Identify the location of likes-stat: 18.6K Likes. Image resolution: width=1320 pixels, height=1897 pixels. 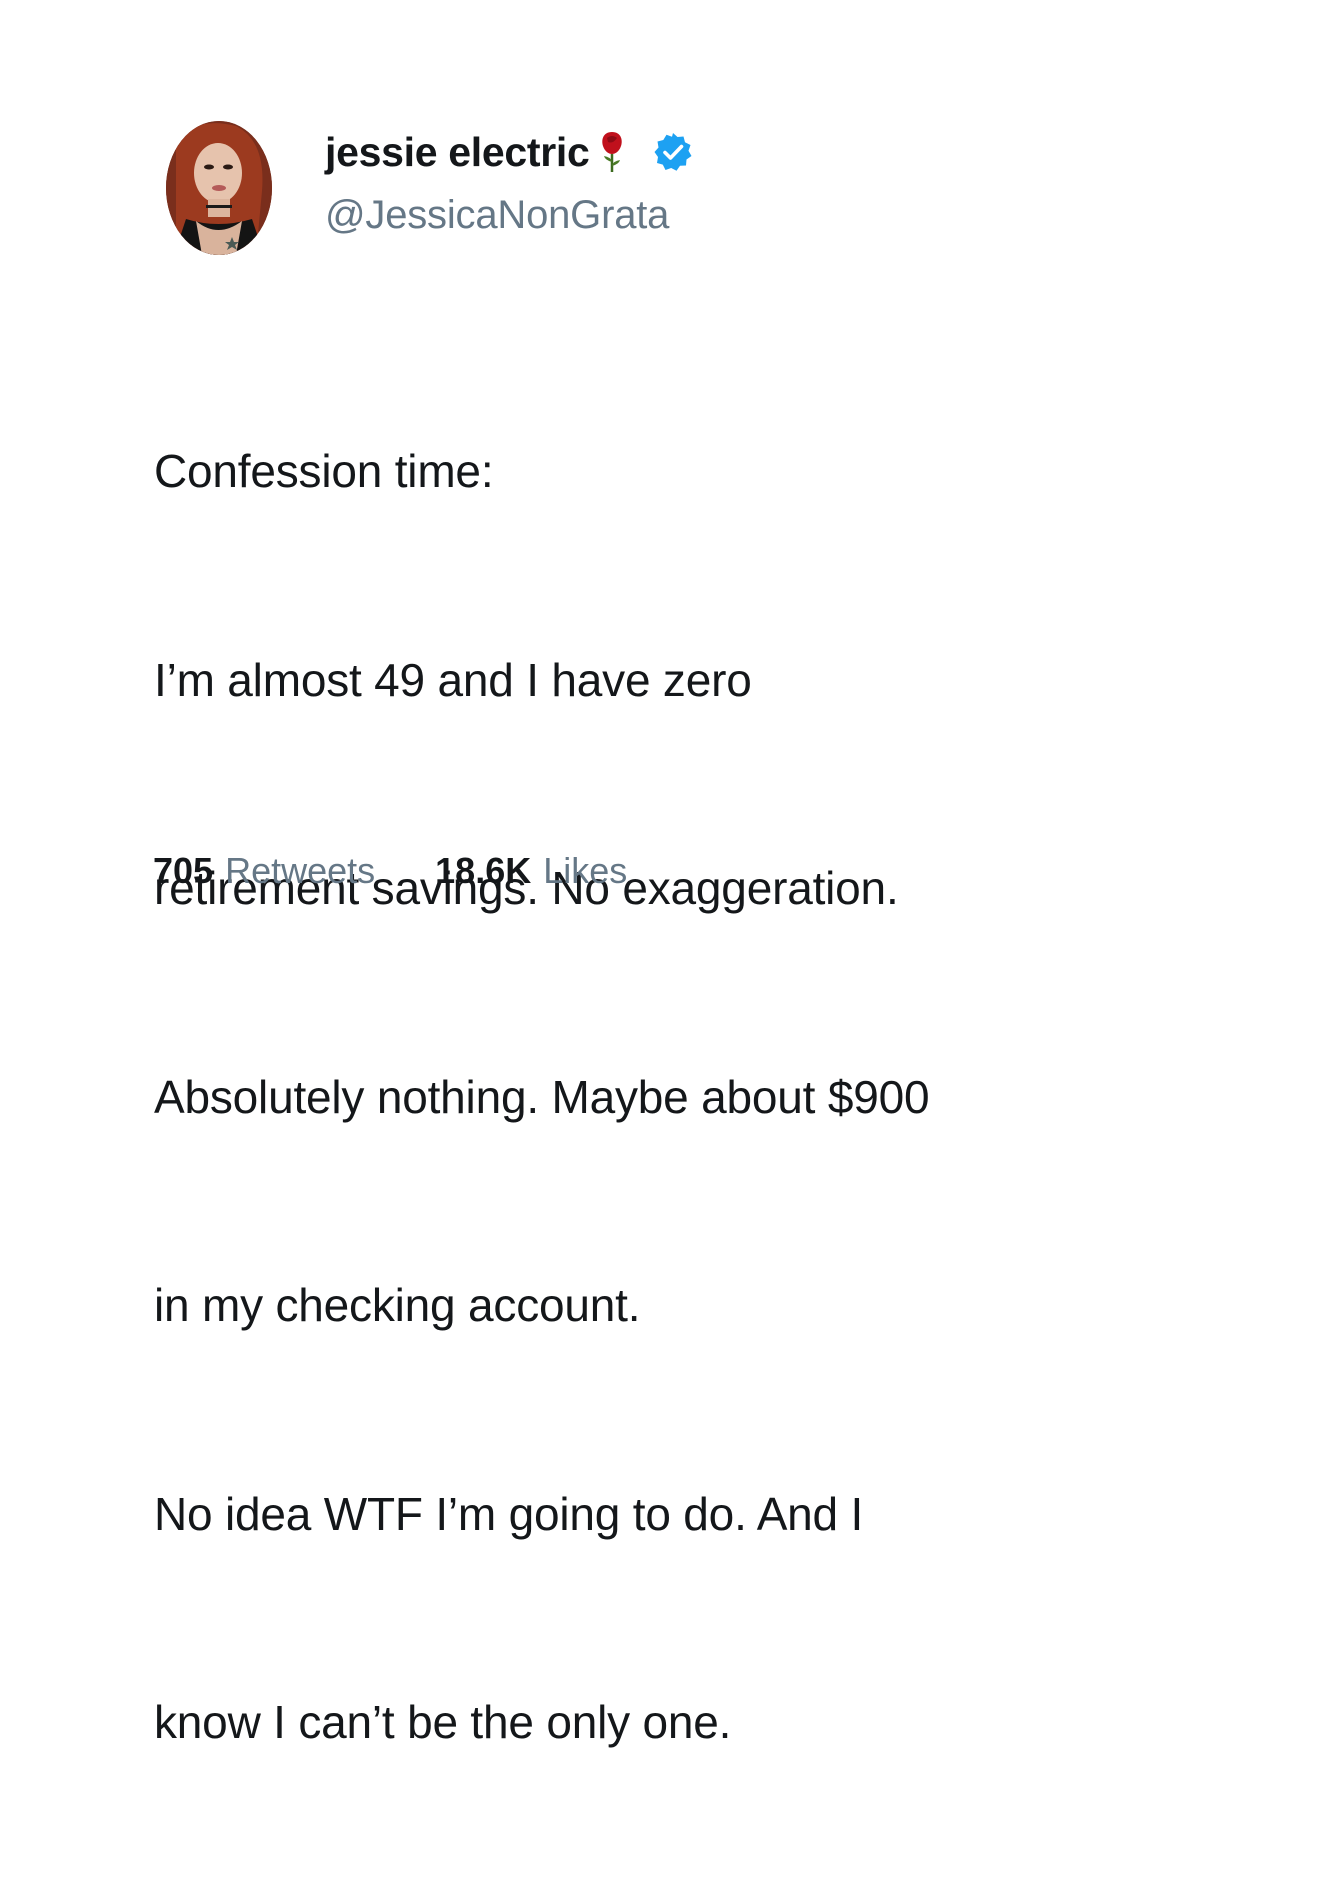
(531, 871).